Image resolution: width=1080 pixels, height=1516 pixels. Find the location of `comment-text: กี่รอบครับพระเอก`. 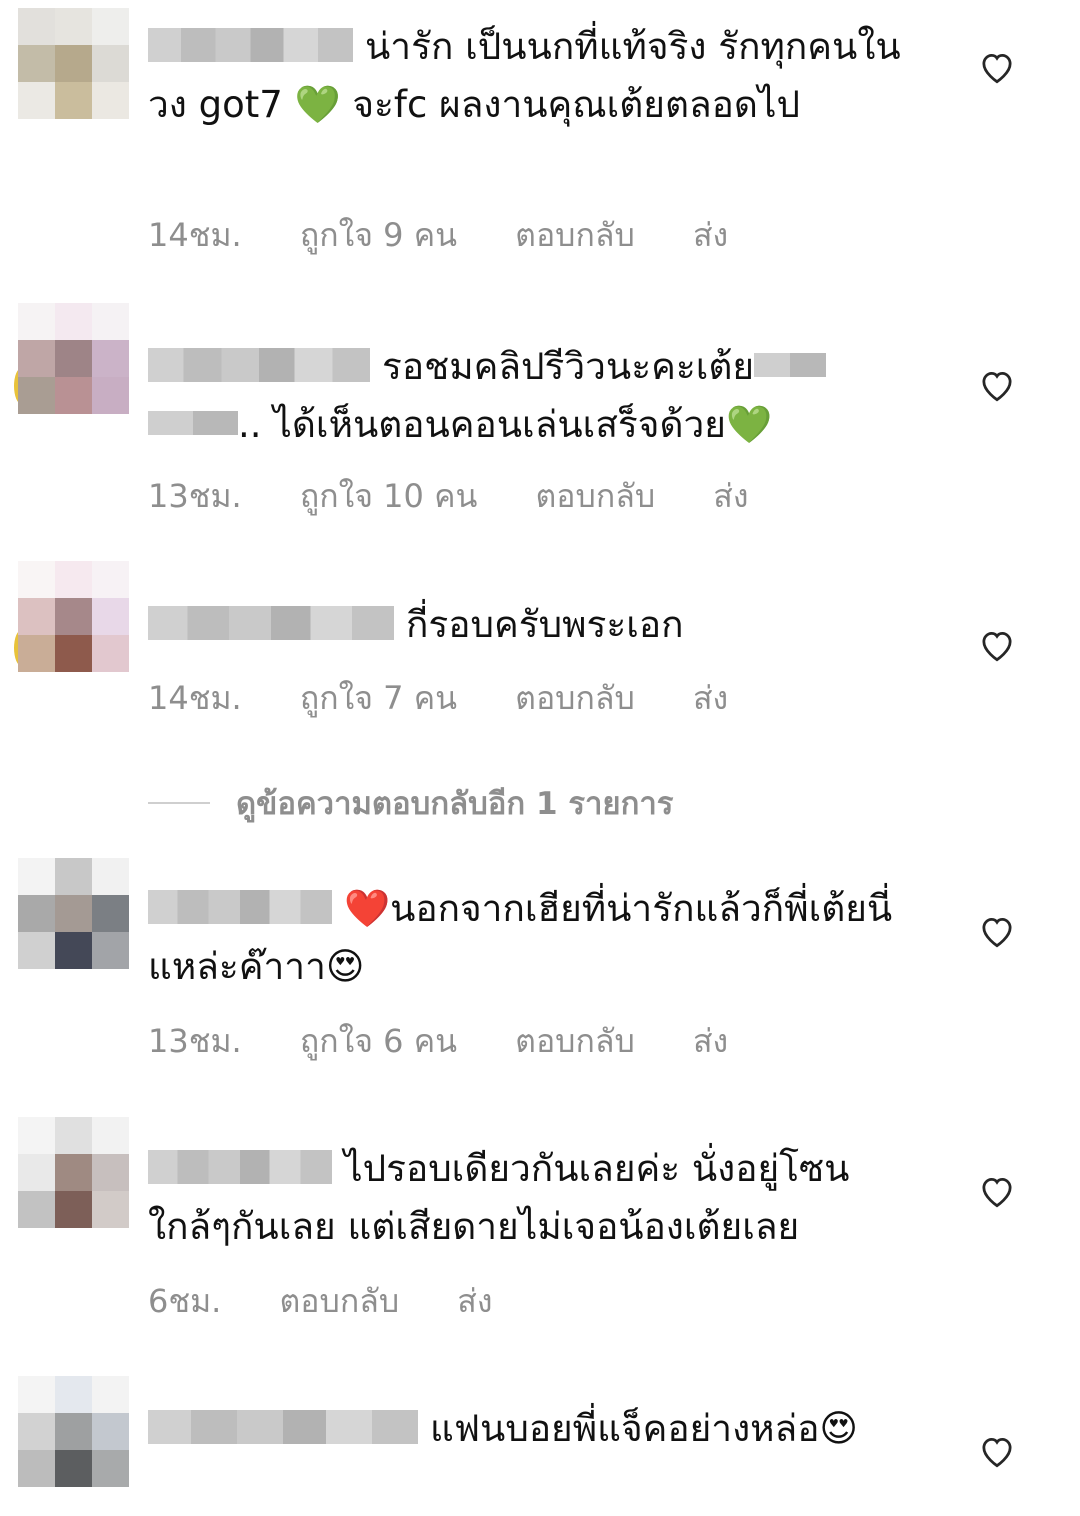

comment-text: กี่รอบครับพระเอก is located at coordinates (545, 624).